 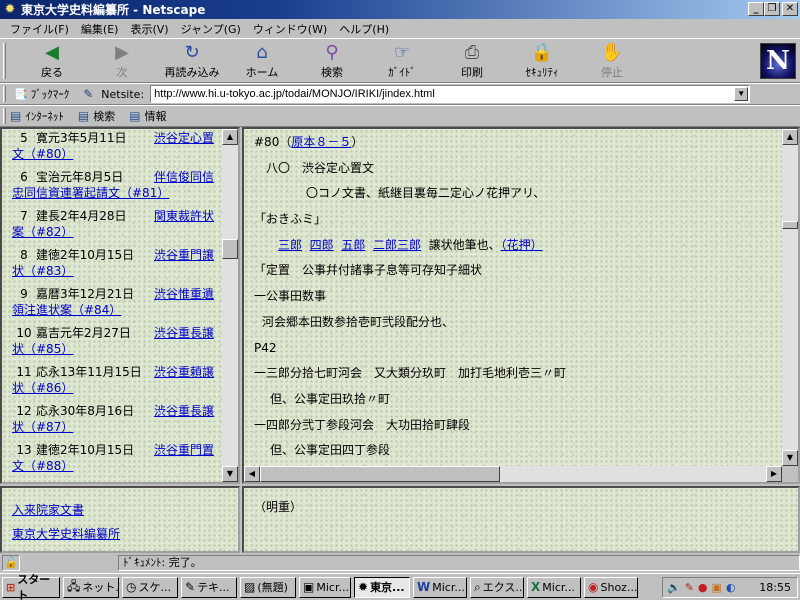 I want to click on text-line: 「おきふミ」, so click(x=290, y=219).